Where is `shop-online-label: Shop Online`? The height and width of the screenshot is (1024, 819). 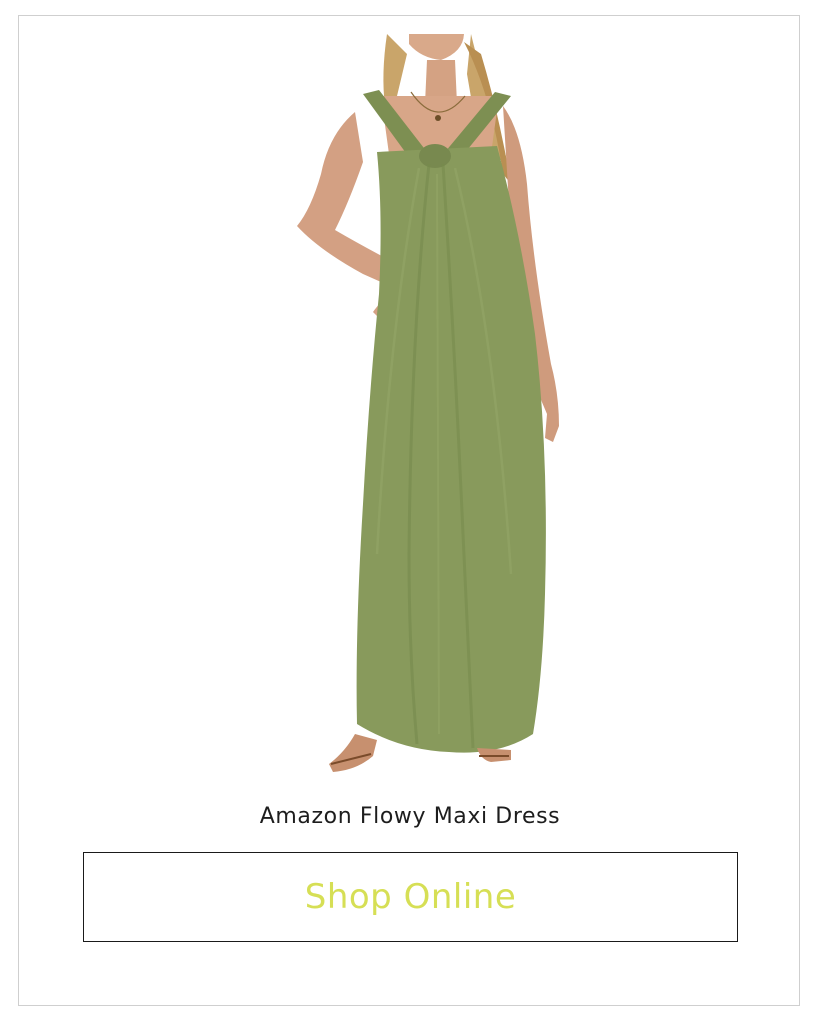
shop-online-label: Shop Online is located at coordinates (410, 897).